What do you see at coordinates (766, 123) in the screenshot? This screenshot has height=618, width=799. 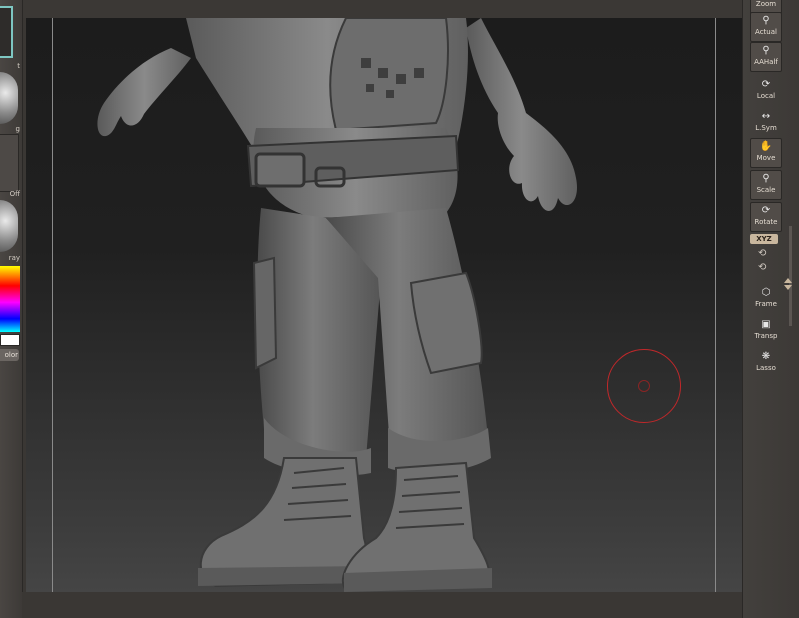 I see `lsym-button: ↔ L.Sym` at bounding box center [766, 123].